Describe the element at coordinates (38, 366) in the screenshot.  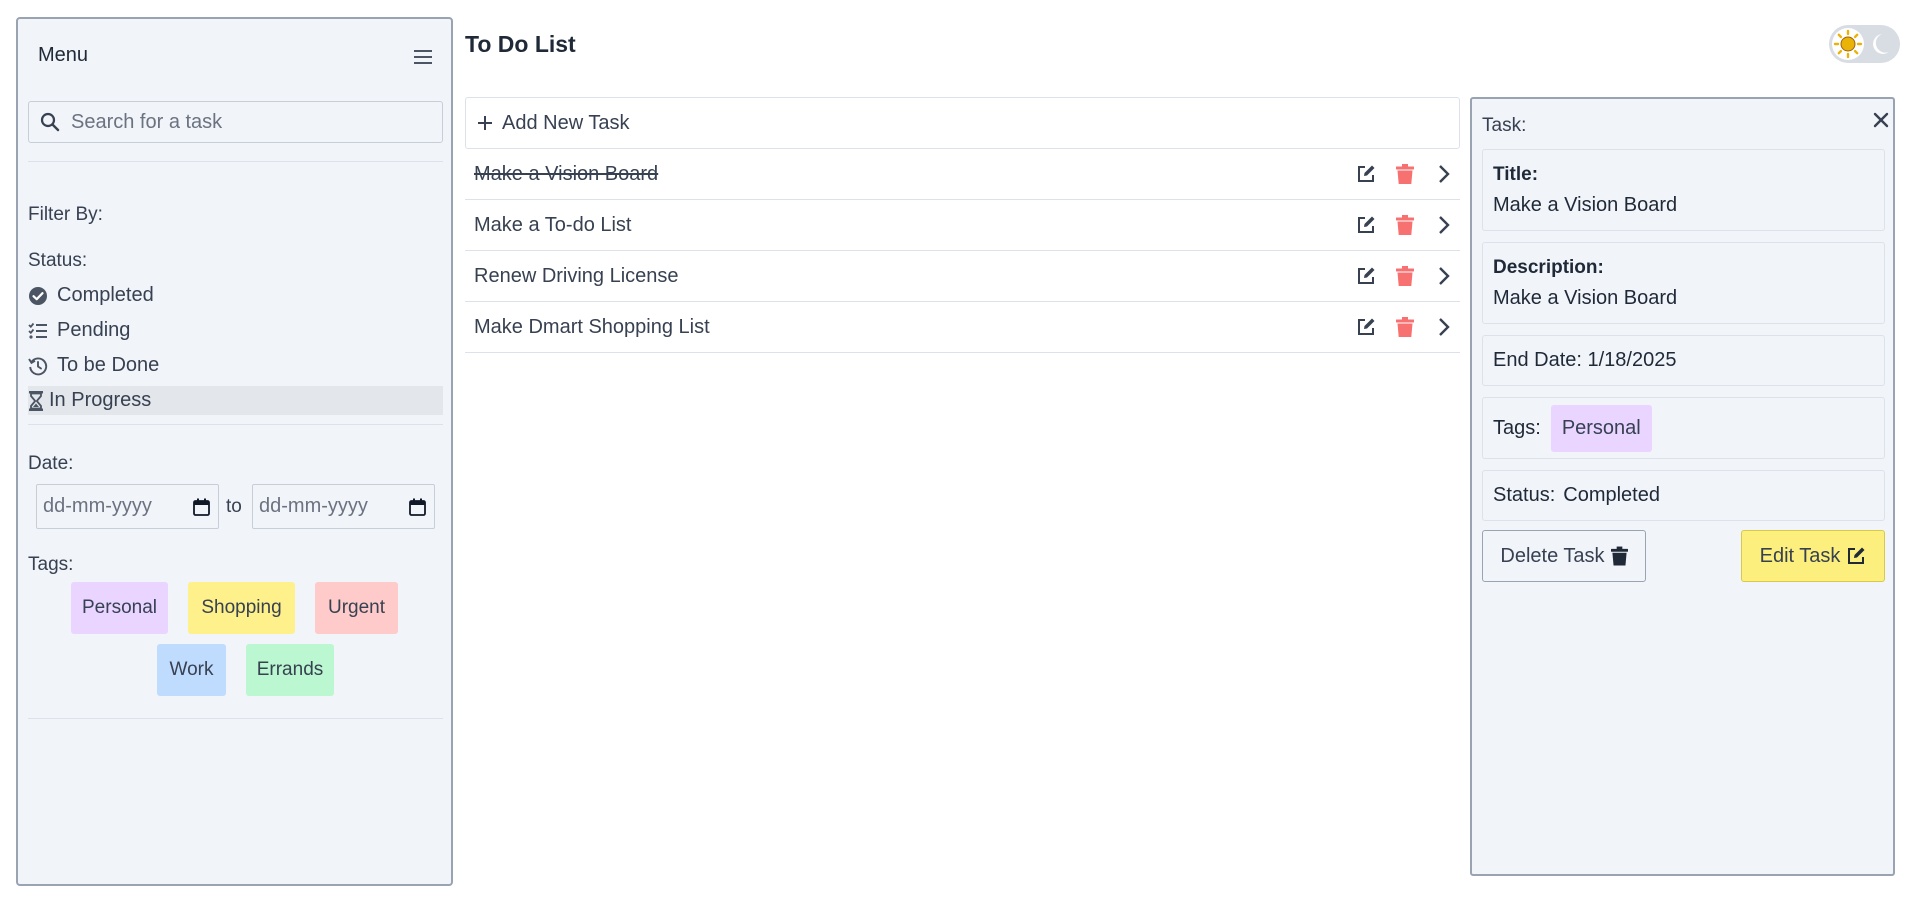
I see `history-icon` at that location.